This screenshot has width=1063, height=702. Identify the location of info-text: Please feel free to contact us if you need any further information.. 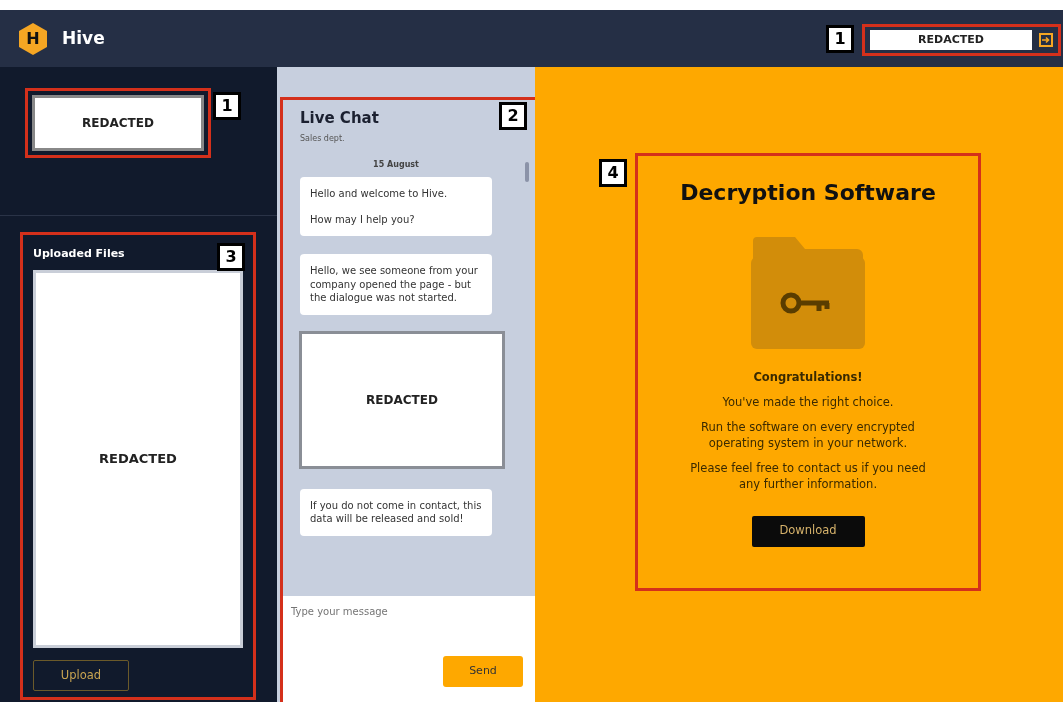
(808, 476).